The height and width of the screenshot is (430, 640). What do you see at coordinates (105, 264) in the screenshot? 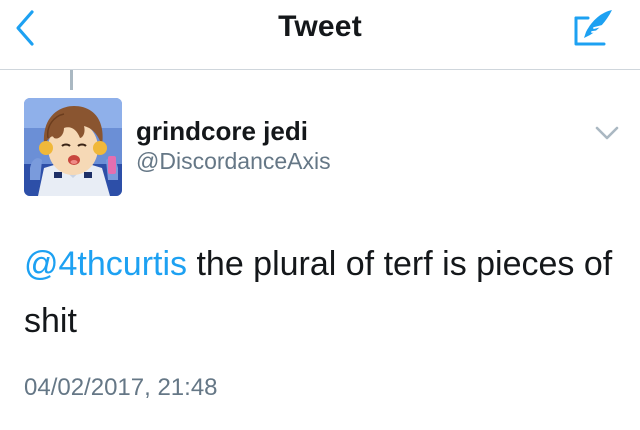
I see `mention-link: @4thcurtis` at bounding box center [105, 264].